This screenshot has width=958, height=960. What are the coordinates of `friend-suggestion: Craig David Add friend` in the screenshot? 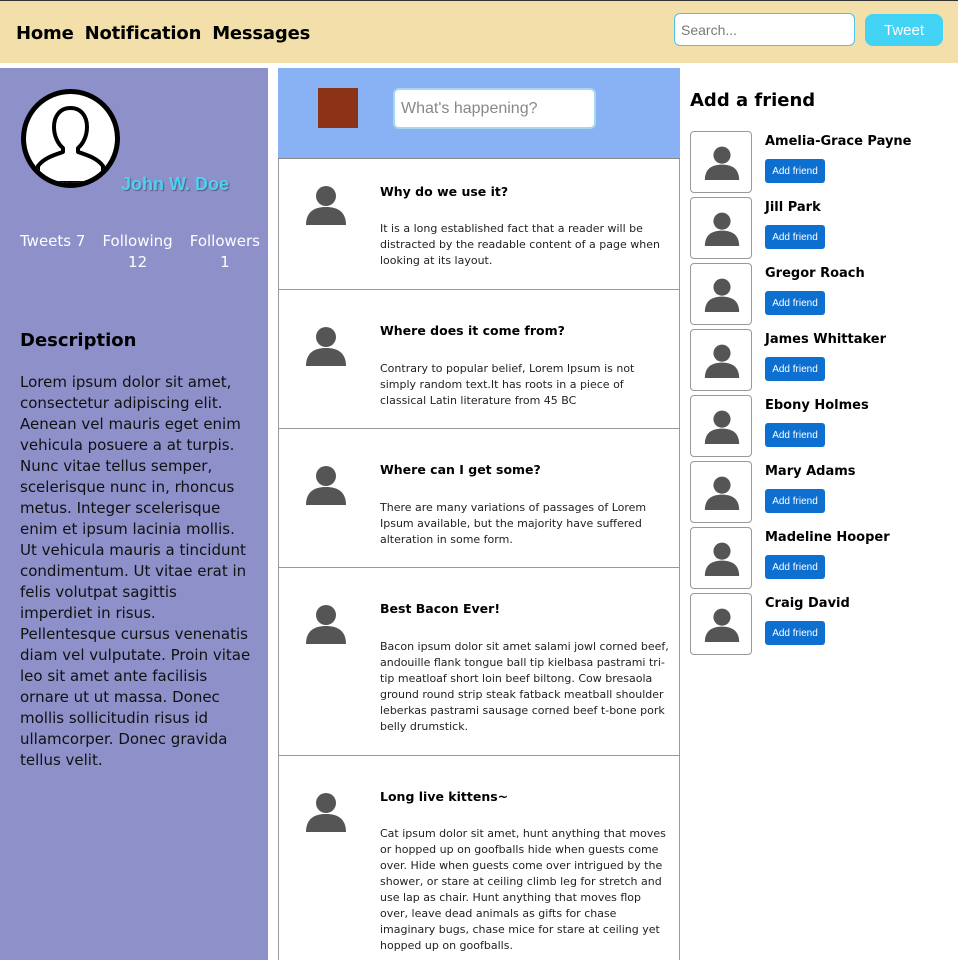 It's located at (824, 624).